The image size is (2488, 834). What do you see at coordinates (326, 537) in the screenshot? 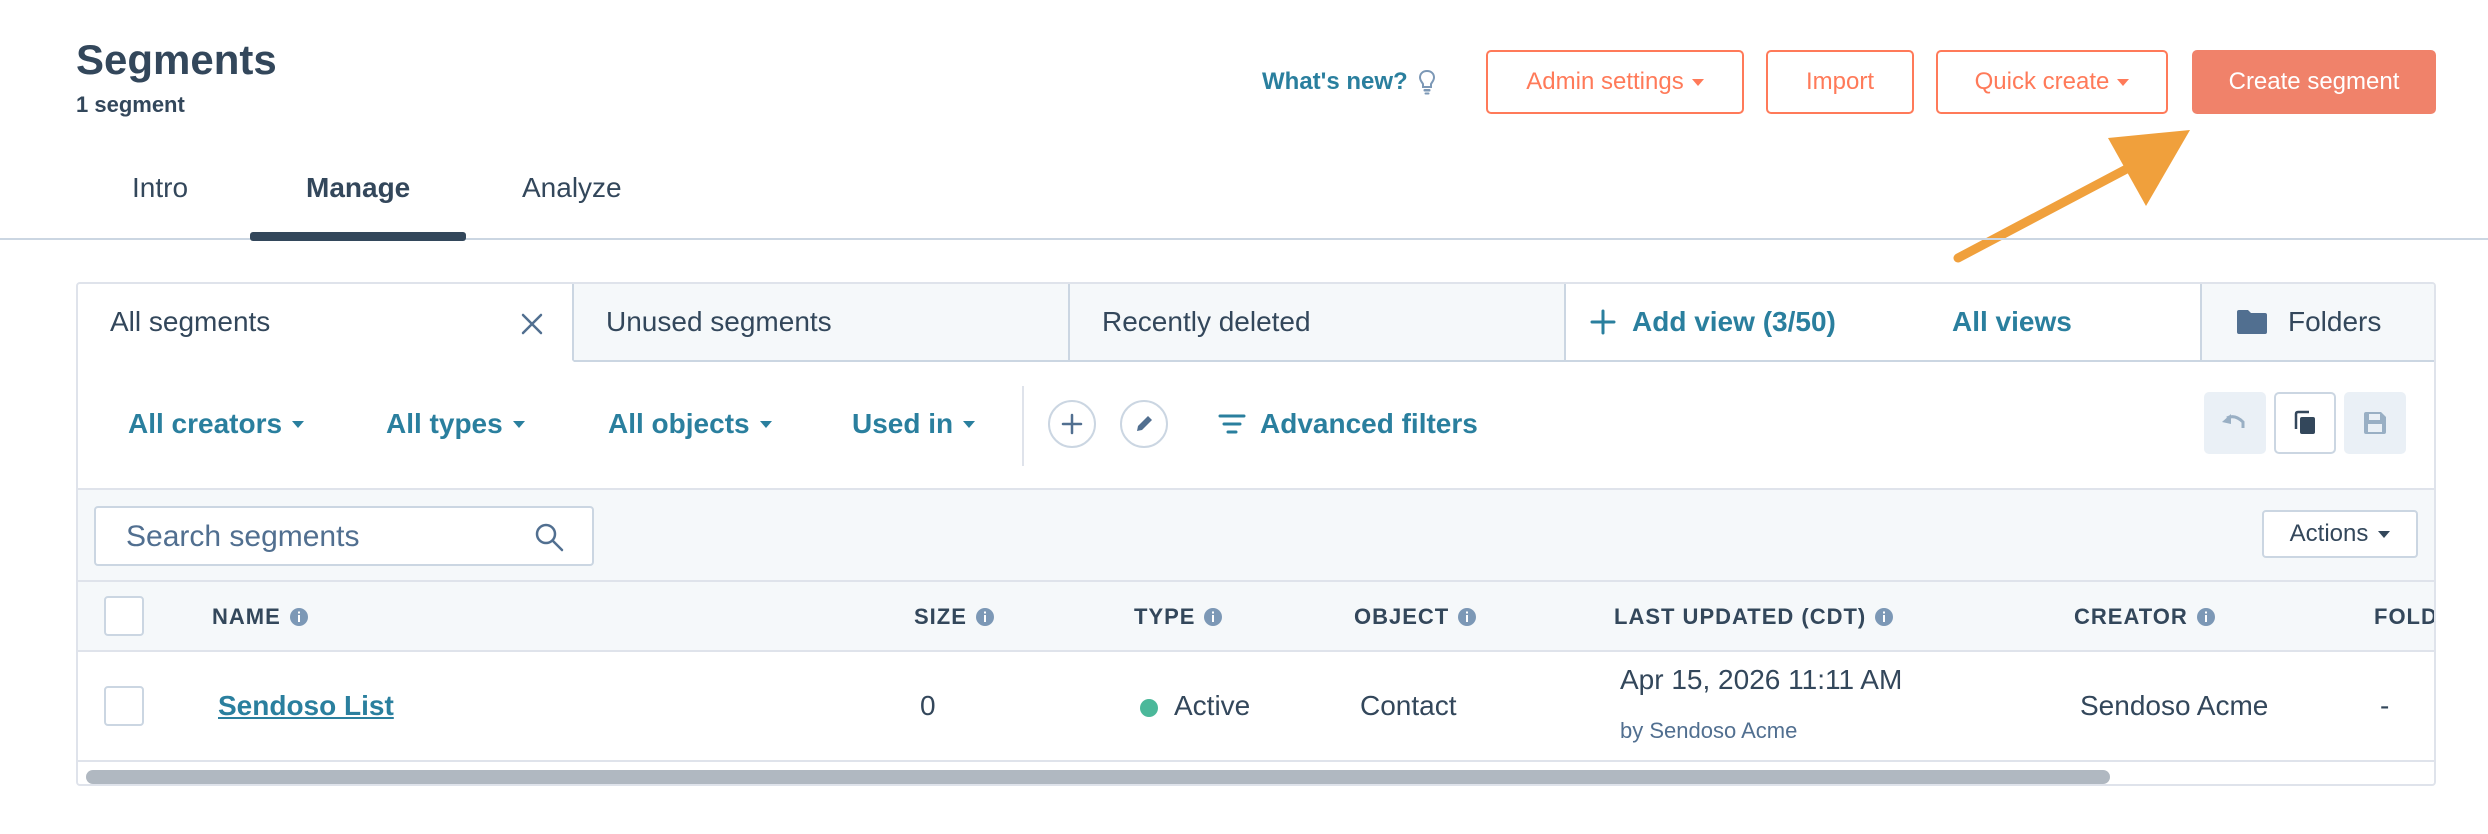
I see `search-input` at bounding box center [326, 537].